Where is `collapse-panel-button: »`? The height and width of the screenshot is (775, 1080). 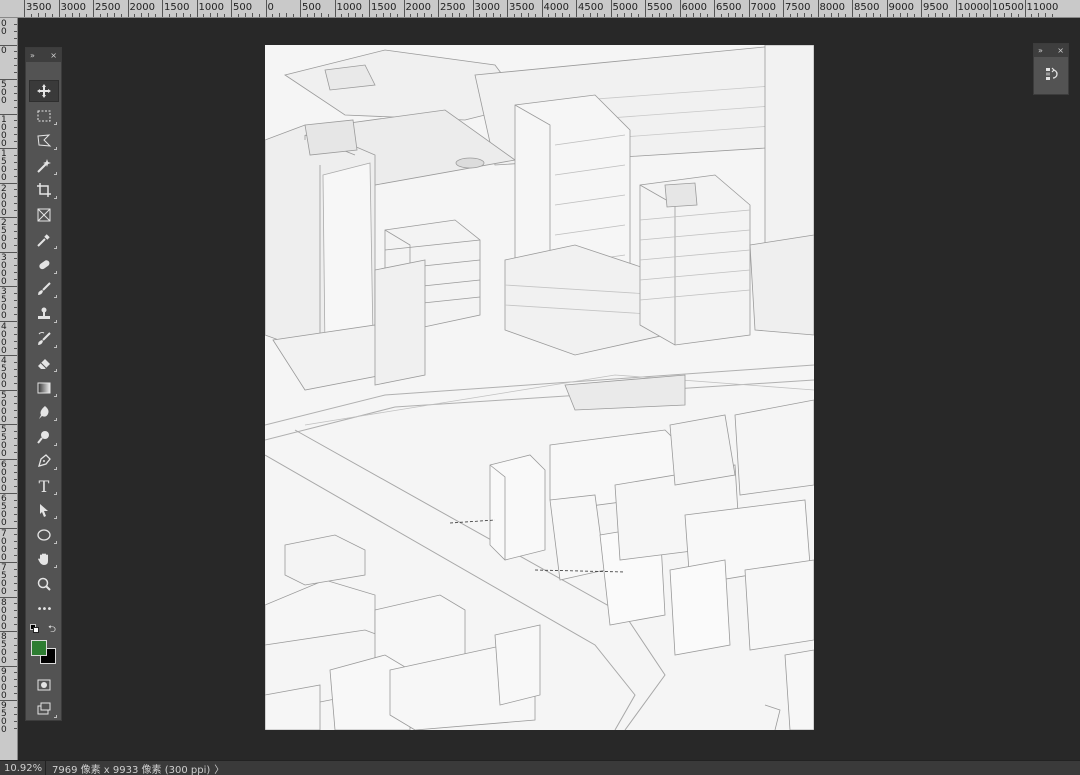
collapse-panel-button: » is located at coordinates (32, 55).